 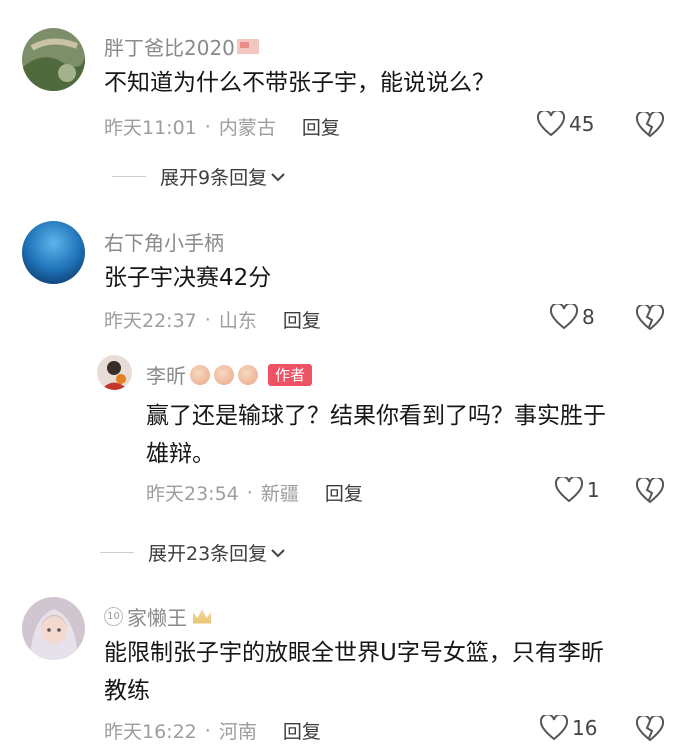 What do you see at coordinates (237, 732) in the screenshot?
I see `comment-location: 河南` at bounding box center [237, 732].